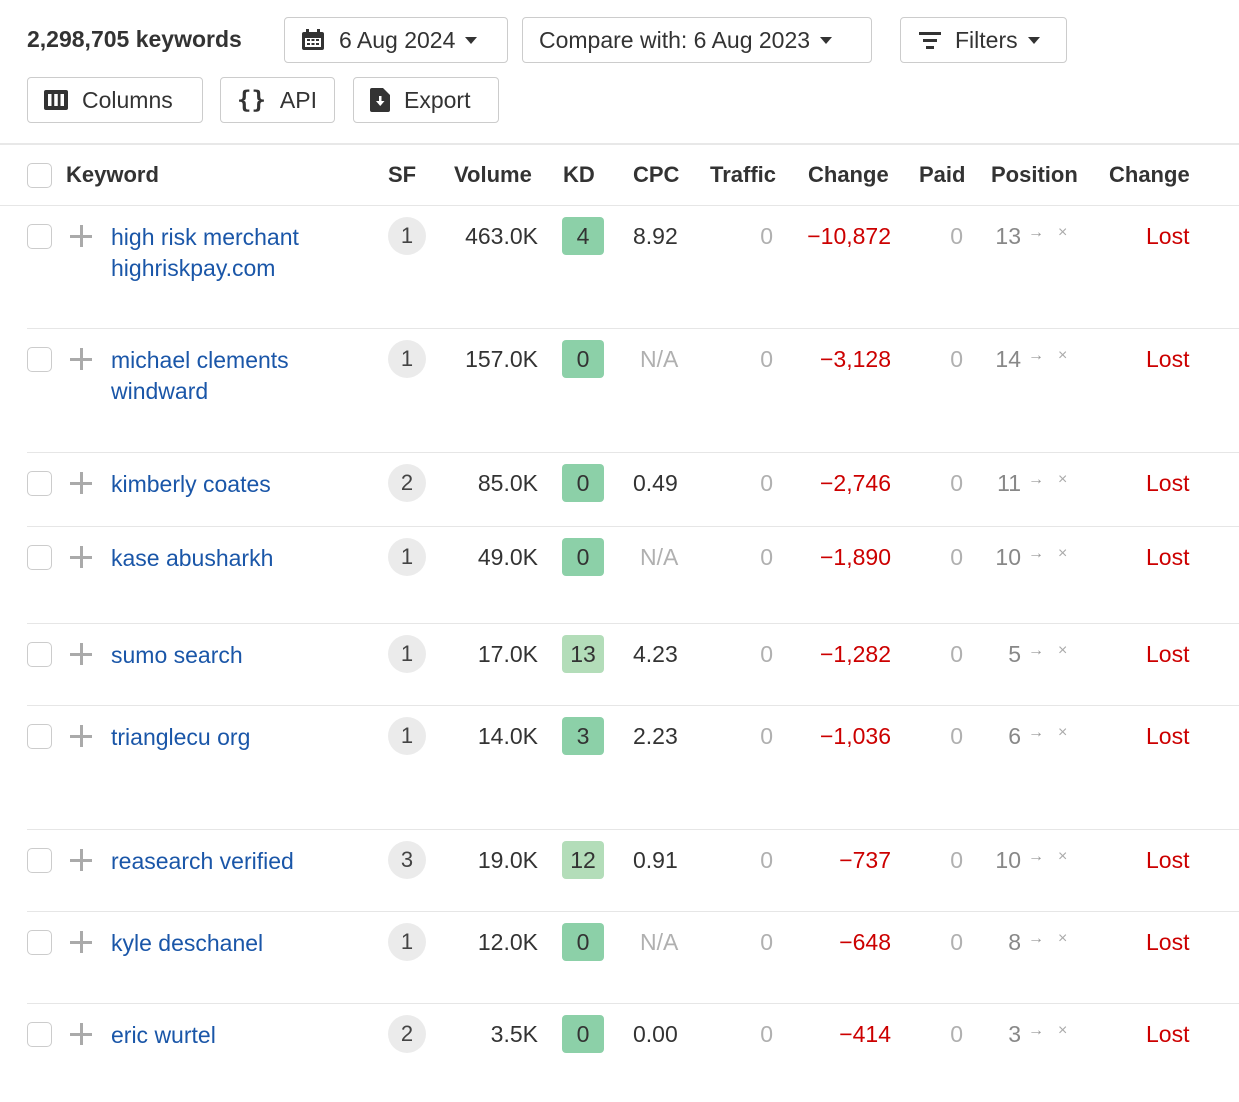 The width and height of the screenshot is (1239, 1102). Describe the element at coordinates (1014, 654) in the screenshot. I see `position-value: 5` at that location.